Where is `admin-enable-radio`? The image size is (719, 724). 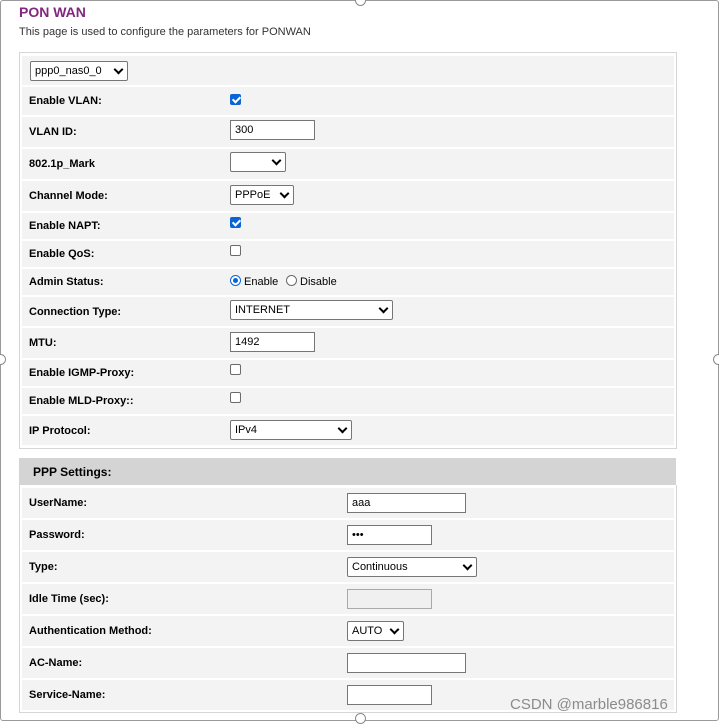
admin-enable-radio is located at coordinates (235, 280).